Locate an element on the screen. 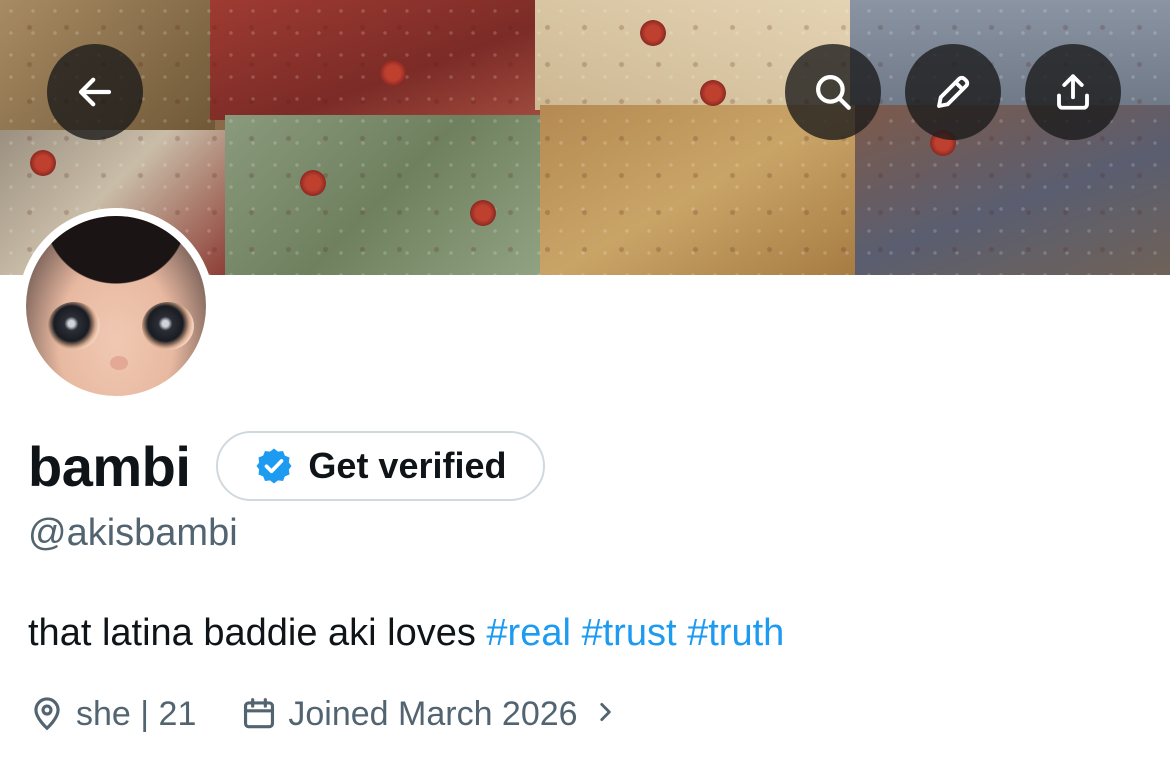 The height and width of the screenshot is (777, 1170). chevron-right-icon is located at coordinates (605, 714).